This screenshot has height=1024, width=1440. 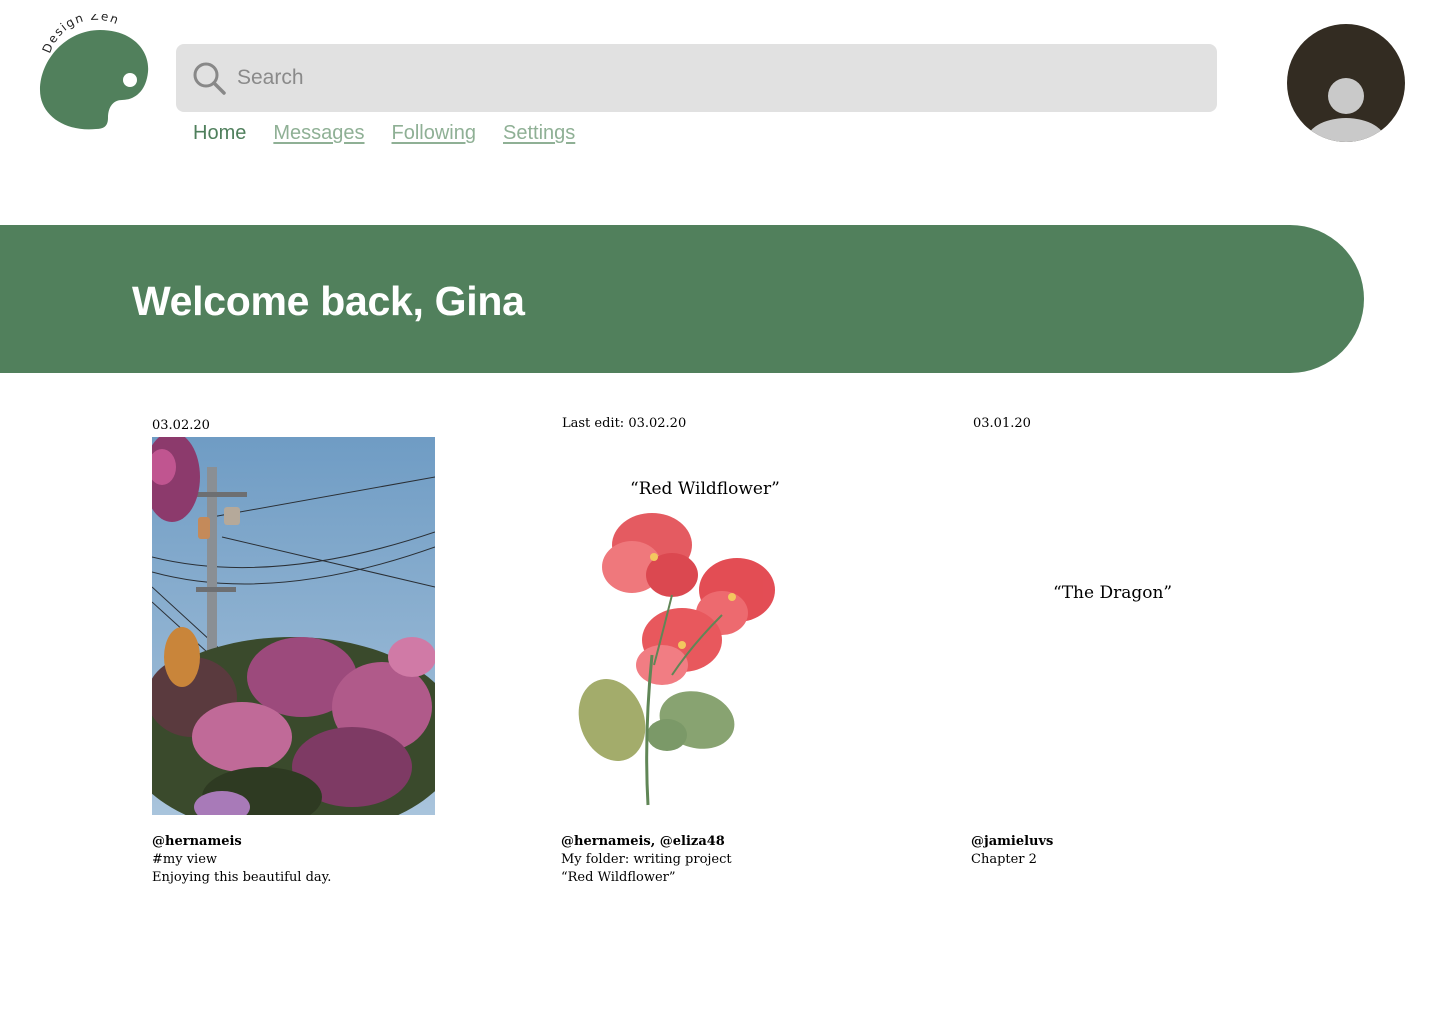 I want to click on post-description: Enjoying this beautiful day., so click(x=242, y=877).